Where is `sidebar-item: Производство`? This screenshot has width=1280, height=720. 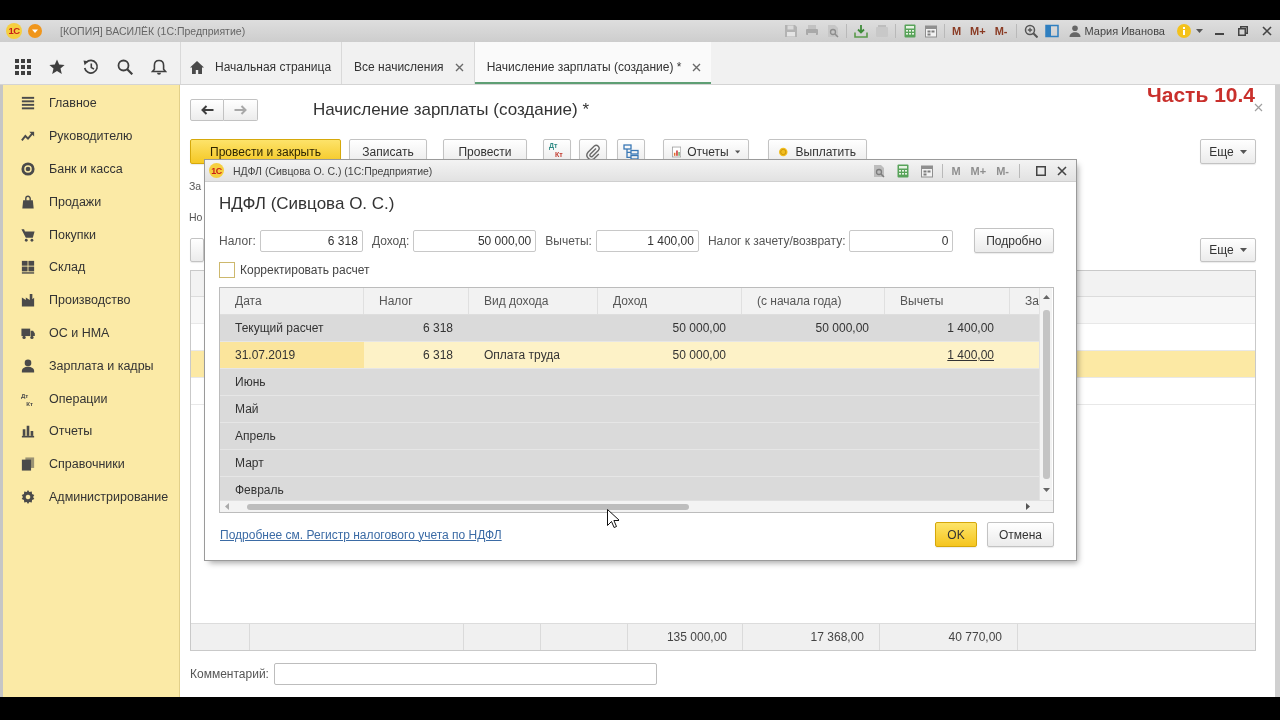
sidebar-item: Производство is located at coordinates (91, 300).